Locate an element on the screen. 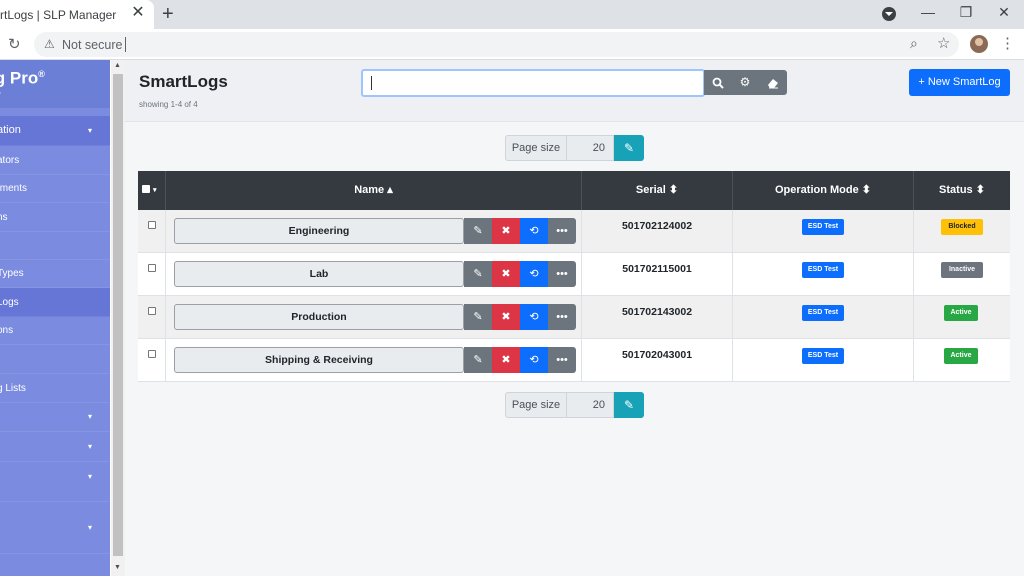 The width and height of the screenshot is (1024, 576). sidebar-item-administration: ation ▾ is located at coordinates (55, 131).